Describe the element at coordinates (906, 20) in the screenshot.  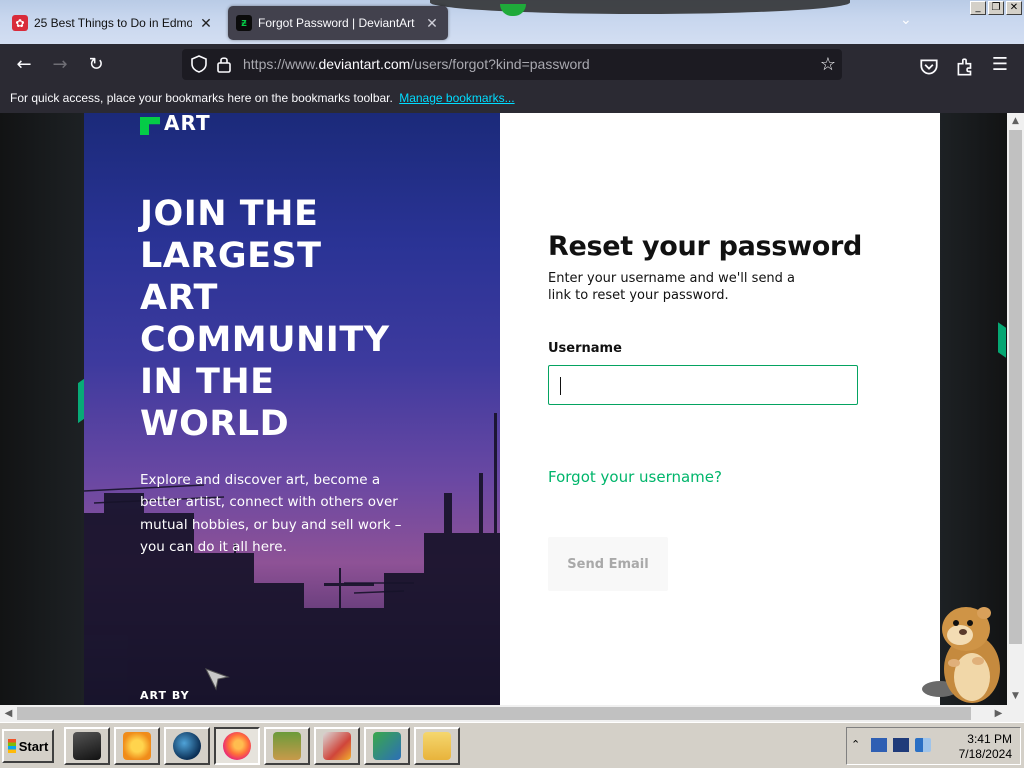
I see `list-all-tabs-icon: ⌄` at that location.